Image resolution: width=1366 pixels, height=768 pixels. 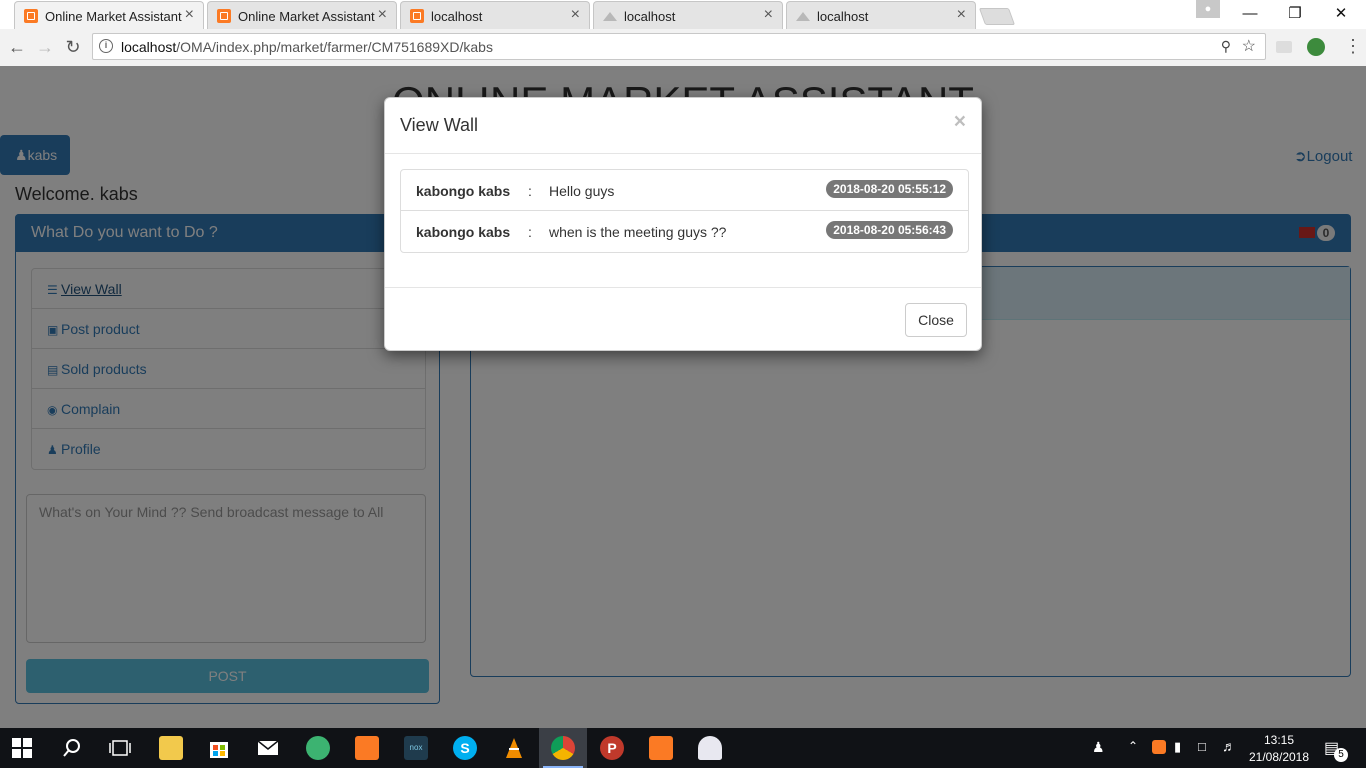 I want to click on modal-footer: Close, so click(x=683, y=319).